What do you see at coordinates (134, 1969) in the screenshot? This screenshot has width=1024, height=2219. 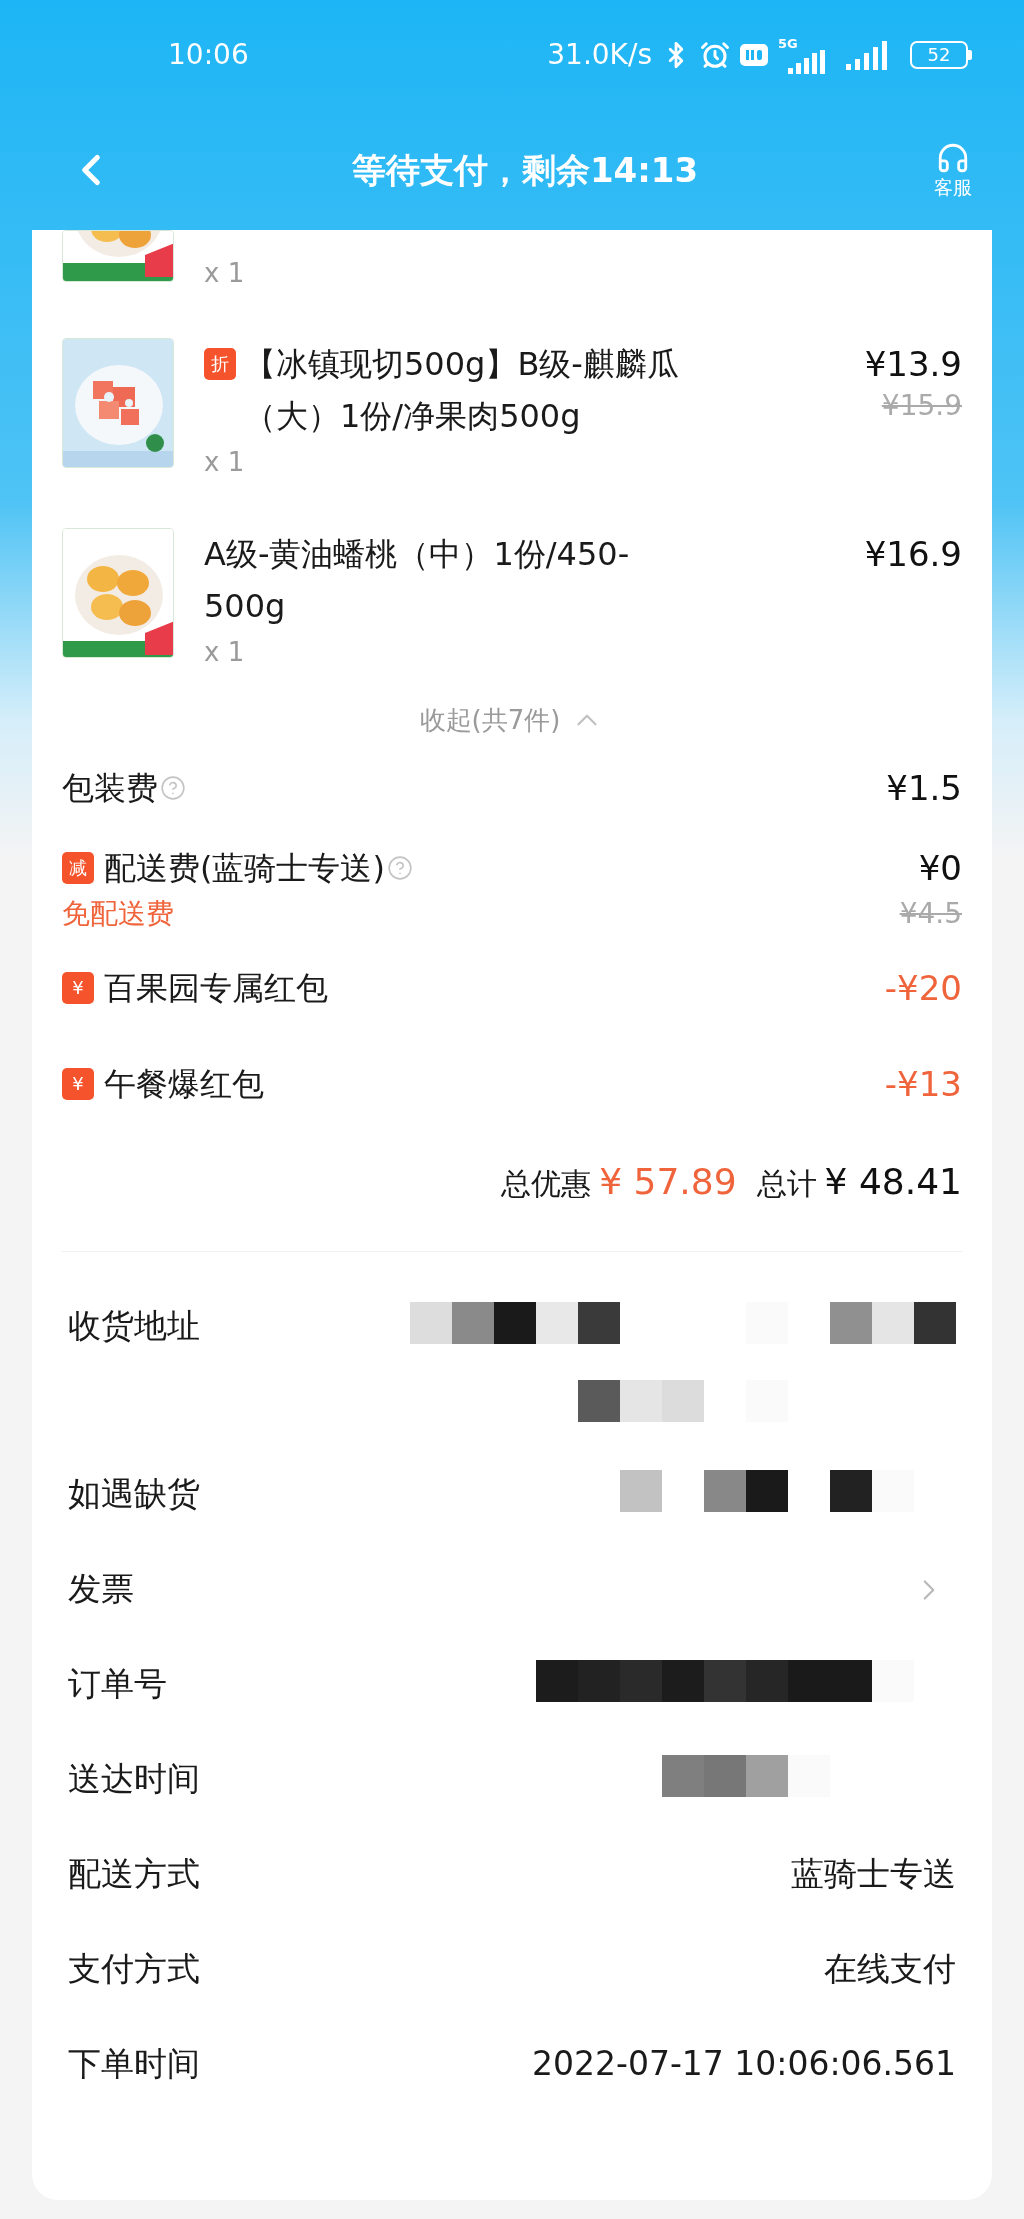 I see `detail-label: 支付方式` at bounding box center [134, 1969].